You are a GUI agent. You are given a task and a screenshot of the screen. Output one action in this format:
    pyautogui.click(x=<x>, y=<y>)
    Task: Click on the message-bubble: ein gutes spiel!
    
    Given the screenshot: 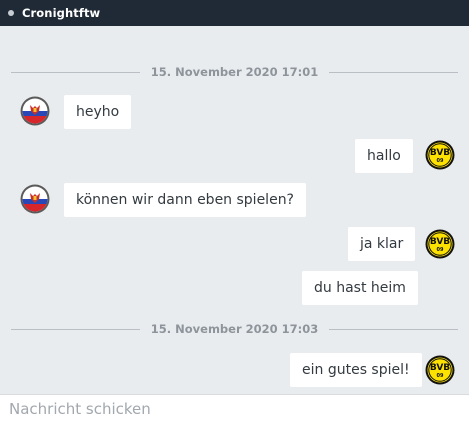 What is the action you would take?
    pyautogui.click(x=356, y=370)
    